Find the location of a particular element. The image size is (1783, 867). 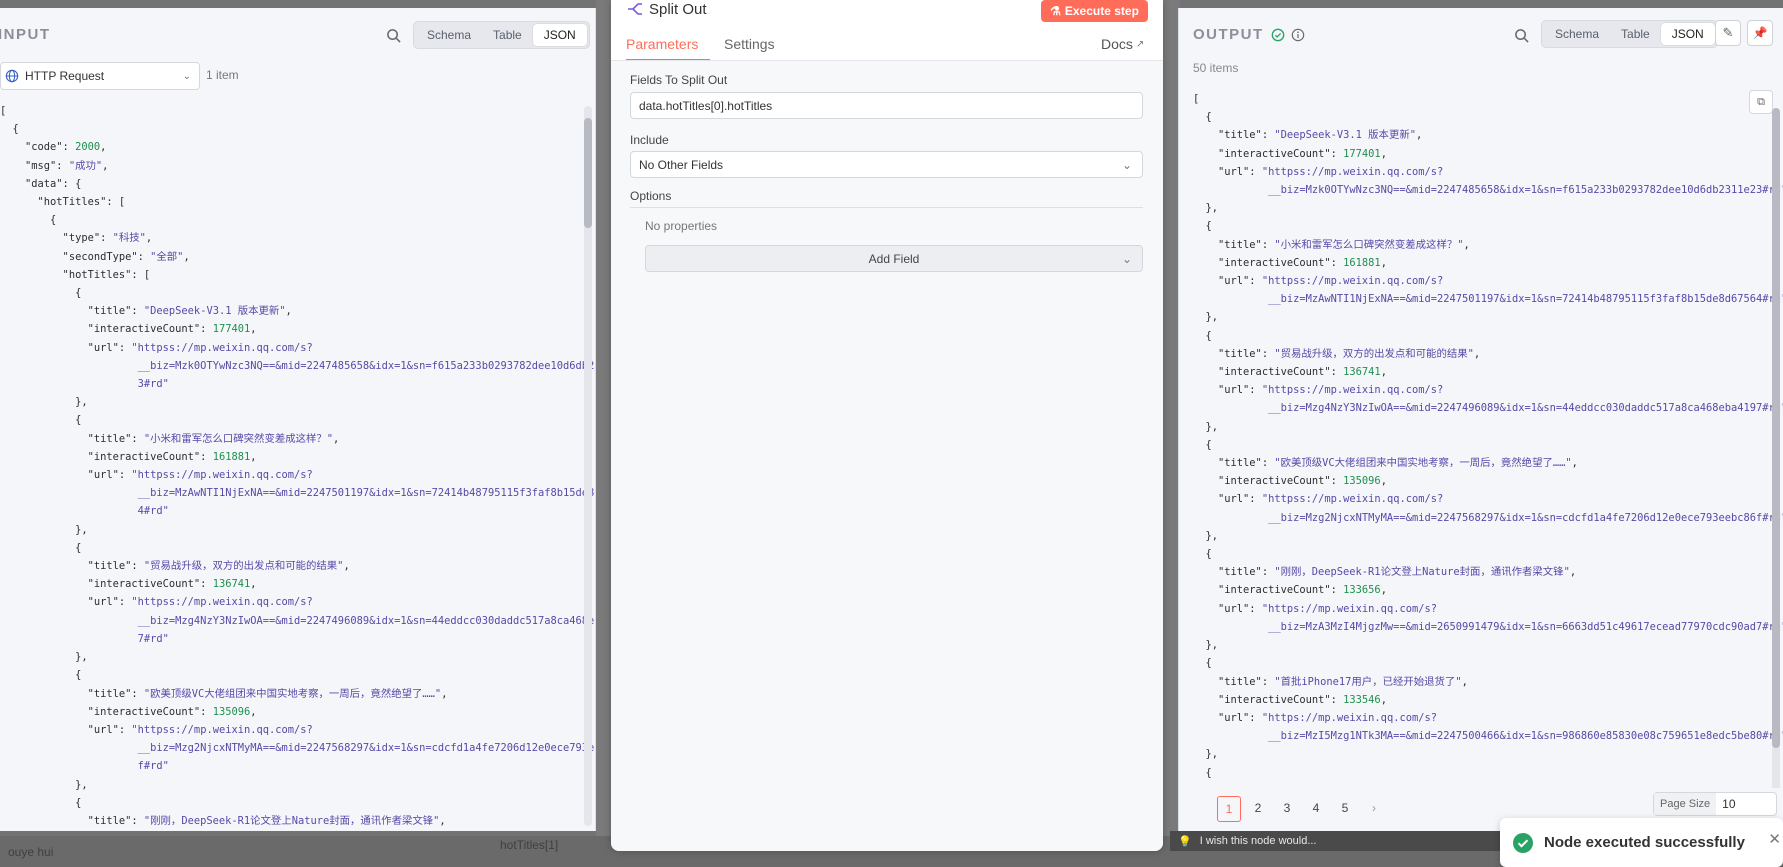

output-scrollbar is located at coordinates (1776, 453).